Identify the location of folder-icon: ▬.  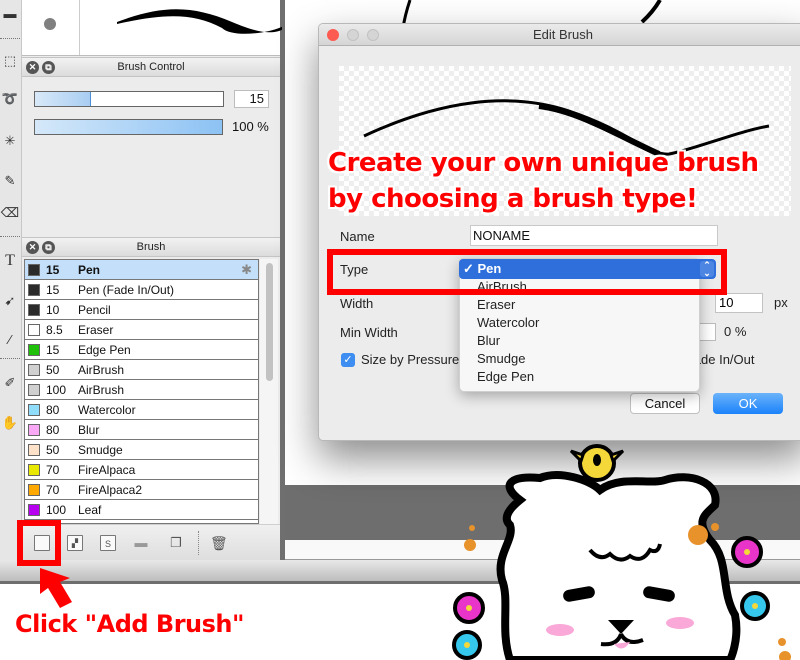
(141, 543).